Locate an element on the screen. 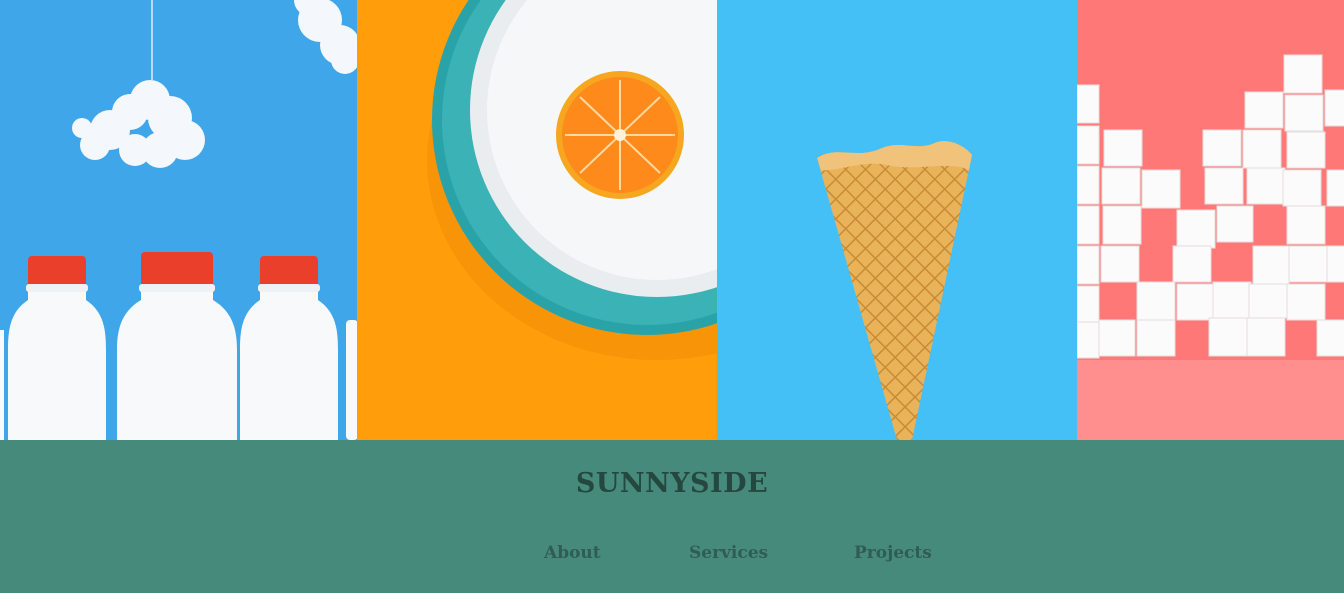 The width and height of the screenshot is (1344, 593). nav-link-about: About is located at coordinates (572, 553).